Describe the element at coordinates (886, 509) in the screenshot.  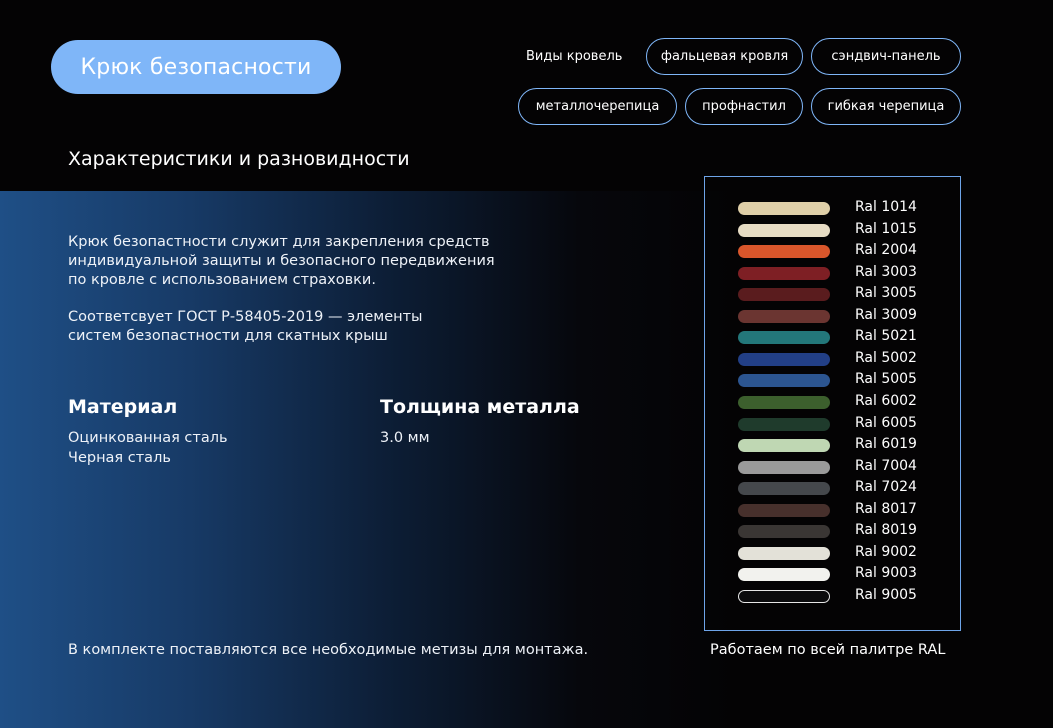
I see `ral-code: Ral 8017` at that location.